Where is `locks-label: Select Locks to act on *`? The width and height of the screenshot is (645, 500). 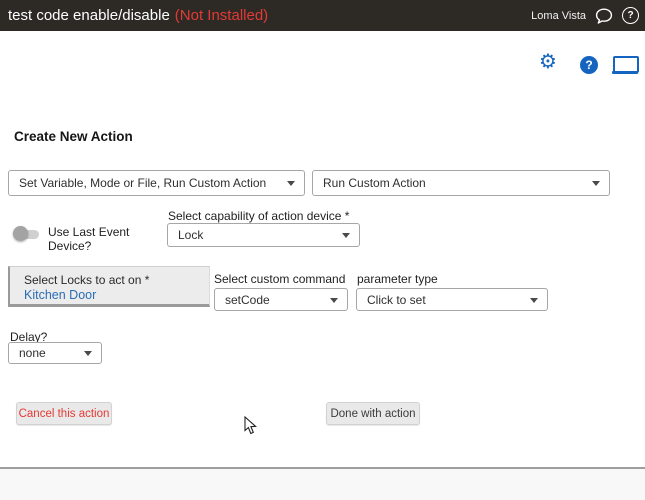 locks-label: Select Locks to act on * is located at coordinates (87, 280).